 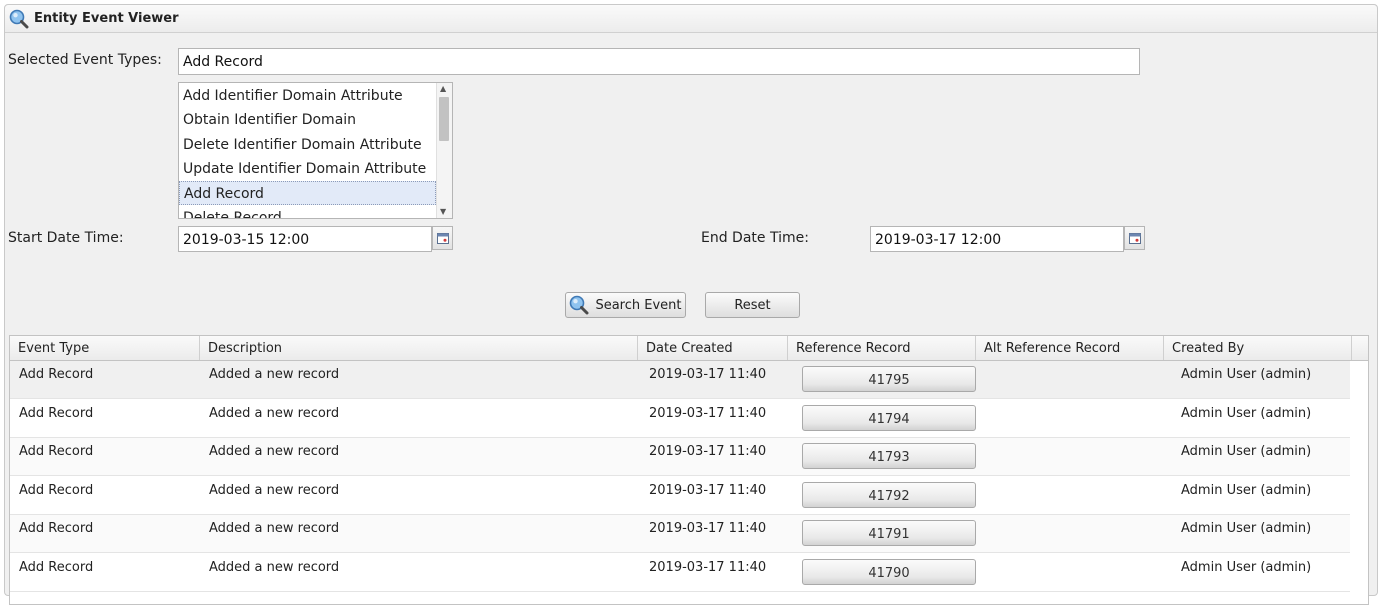 I want to click on column-header-date-created: Date Created, so click(x=713, y=348).